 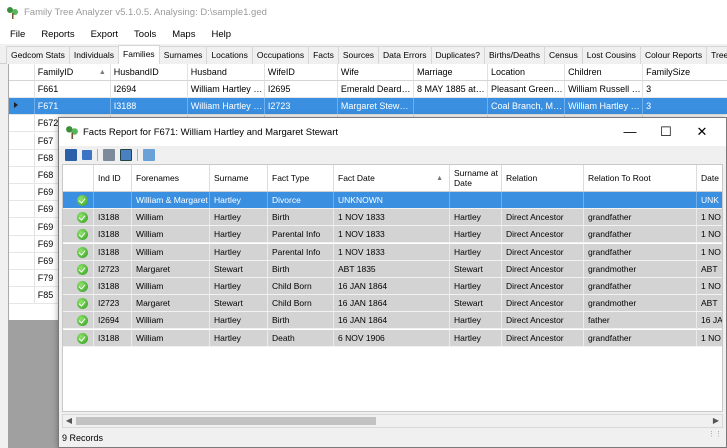 I want to click on print-icon, so click(x=109, y=155).